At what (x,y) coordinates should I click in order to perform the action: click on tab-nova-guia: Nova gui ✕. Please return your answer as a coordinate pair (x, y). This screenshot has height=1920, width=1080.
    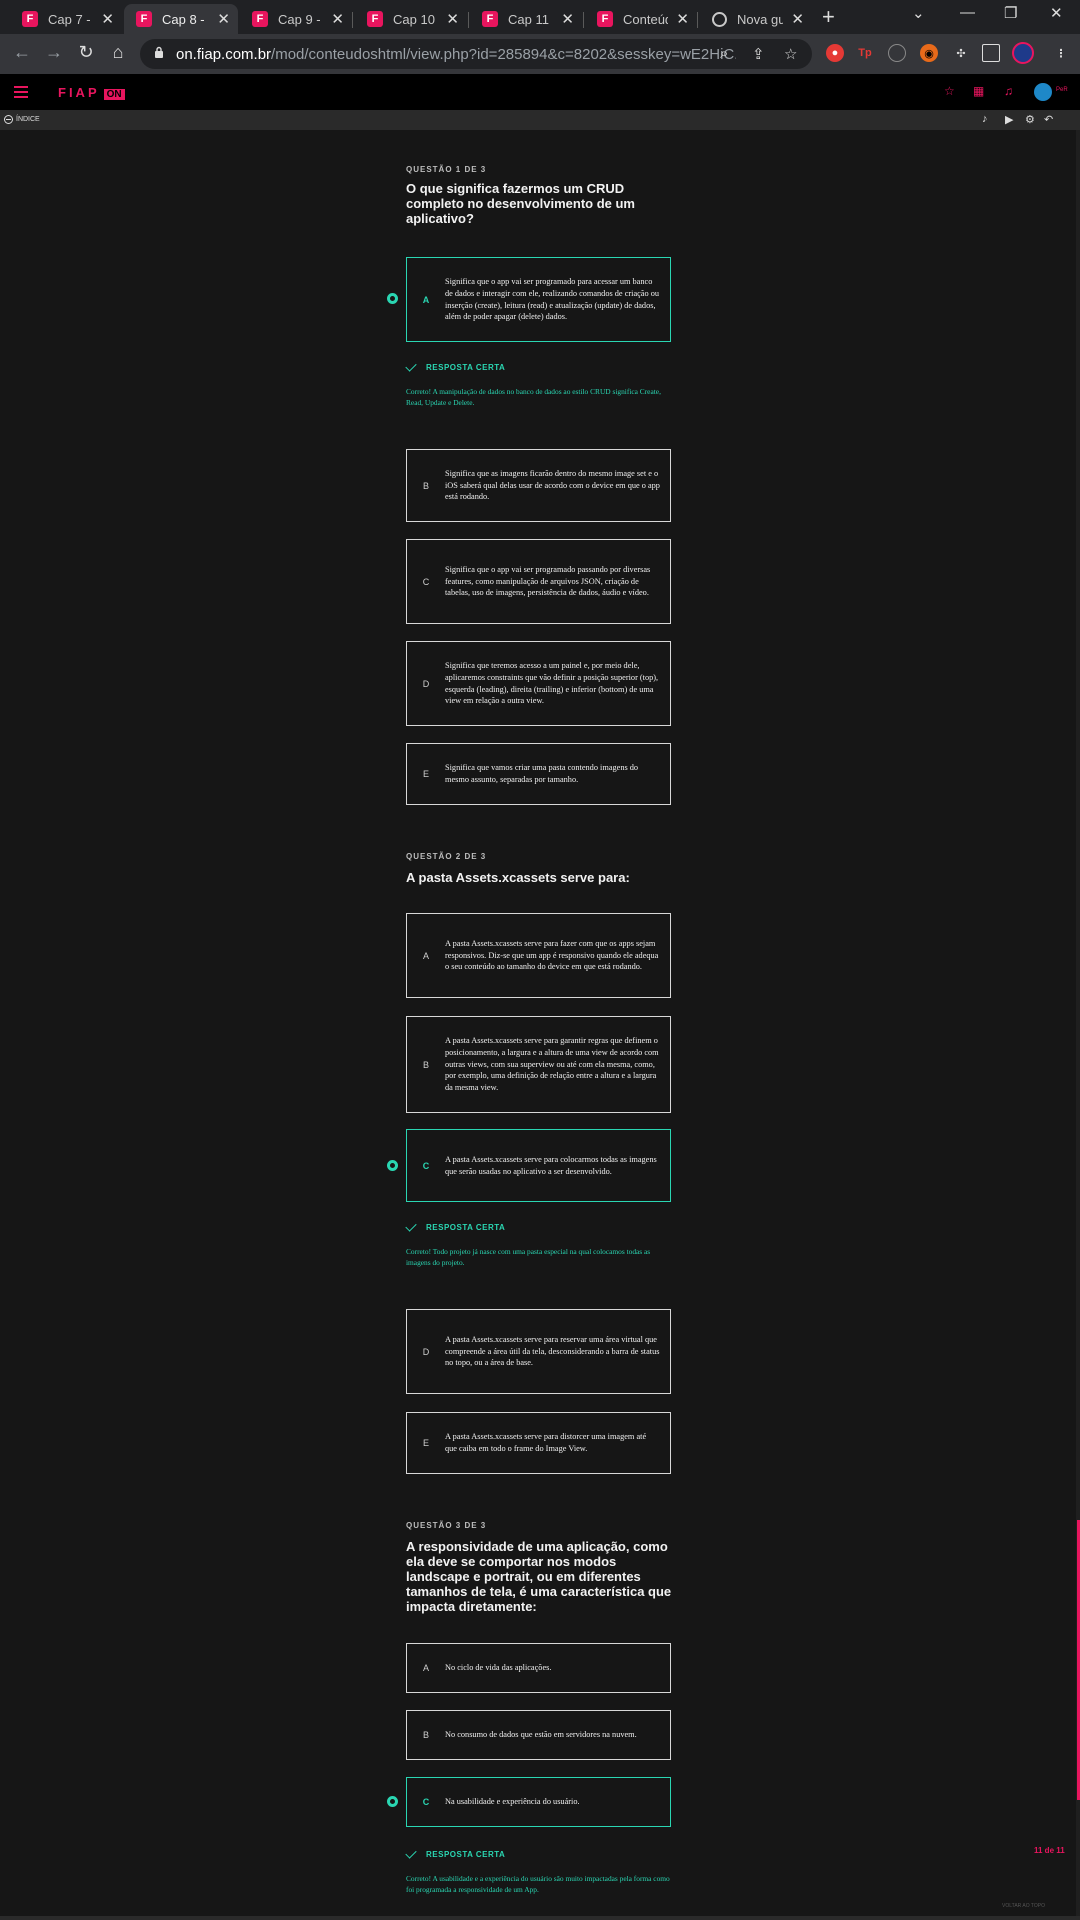
    Looking at the image, I should click on (756, 19).